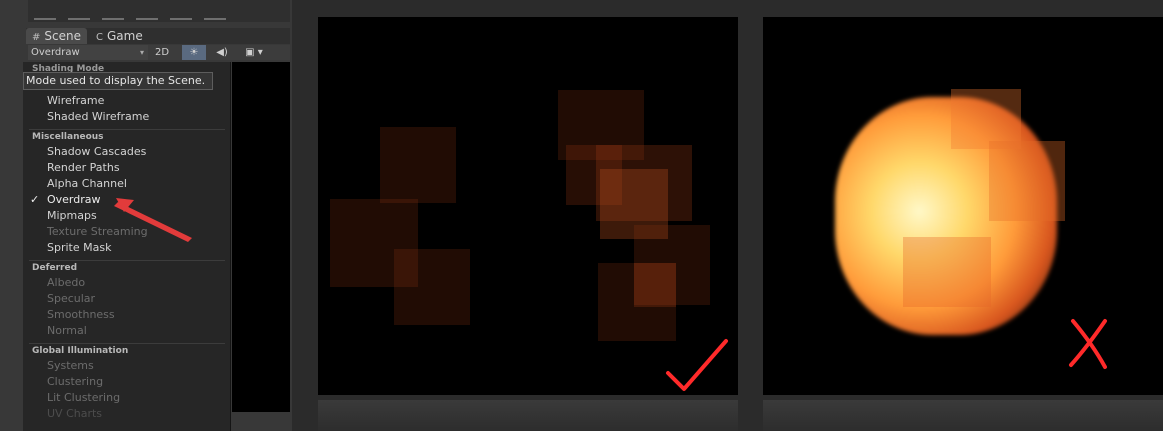 This screenshot has width=1163, height=431. Describe the element at coordinates (158, 36) in the screenshot. I see `view-tabs: # Scene C Game` at that location.